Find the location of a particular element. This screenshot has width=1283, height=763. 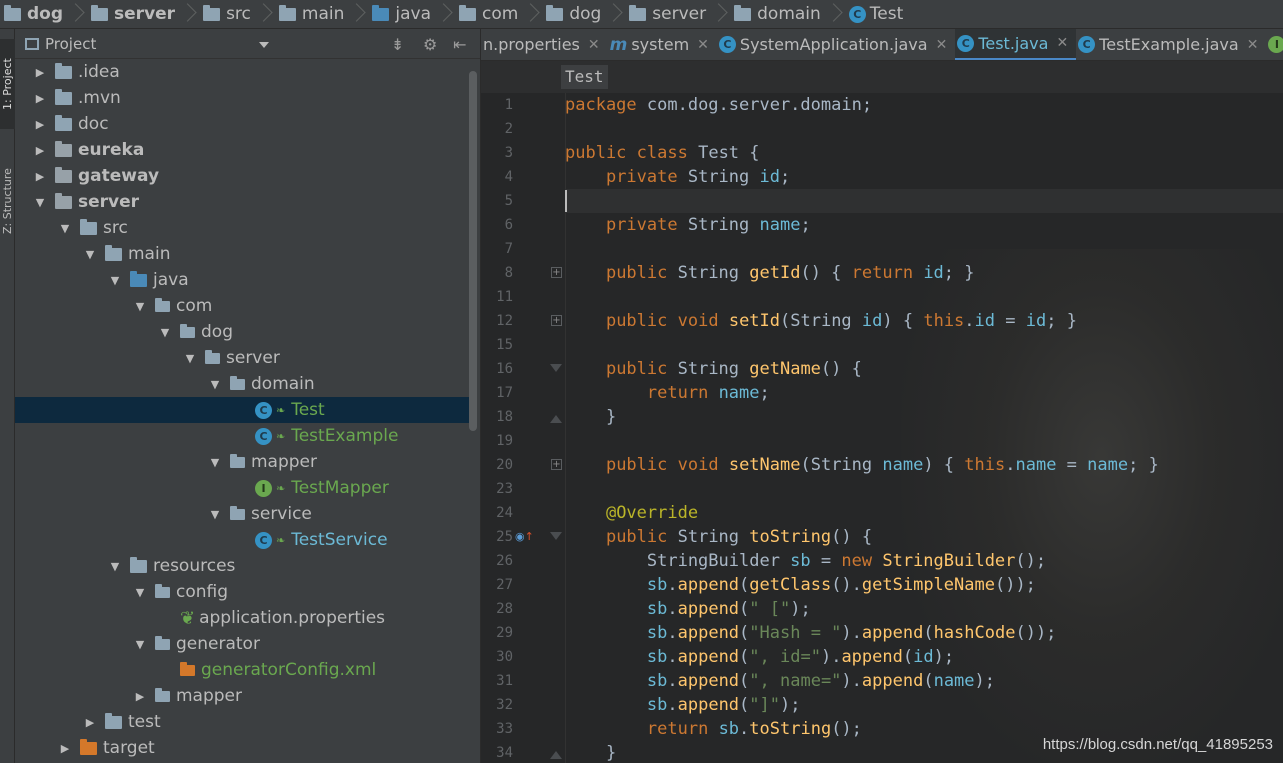

hide-panel-icon: ⇤ is located at coordinates (459, 44).